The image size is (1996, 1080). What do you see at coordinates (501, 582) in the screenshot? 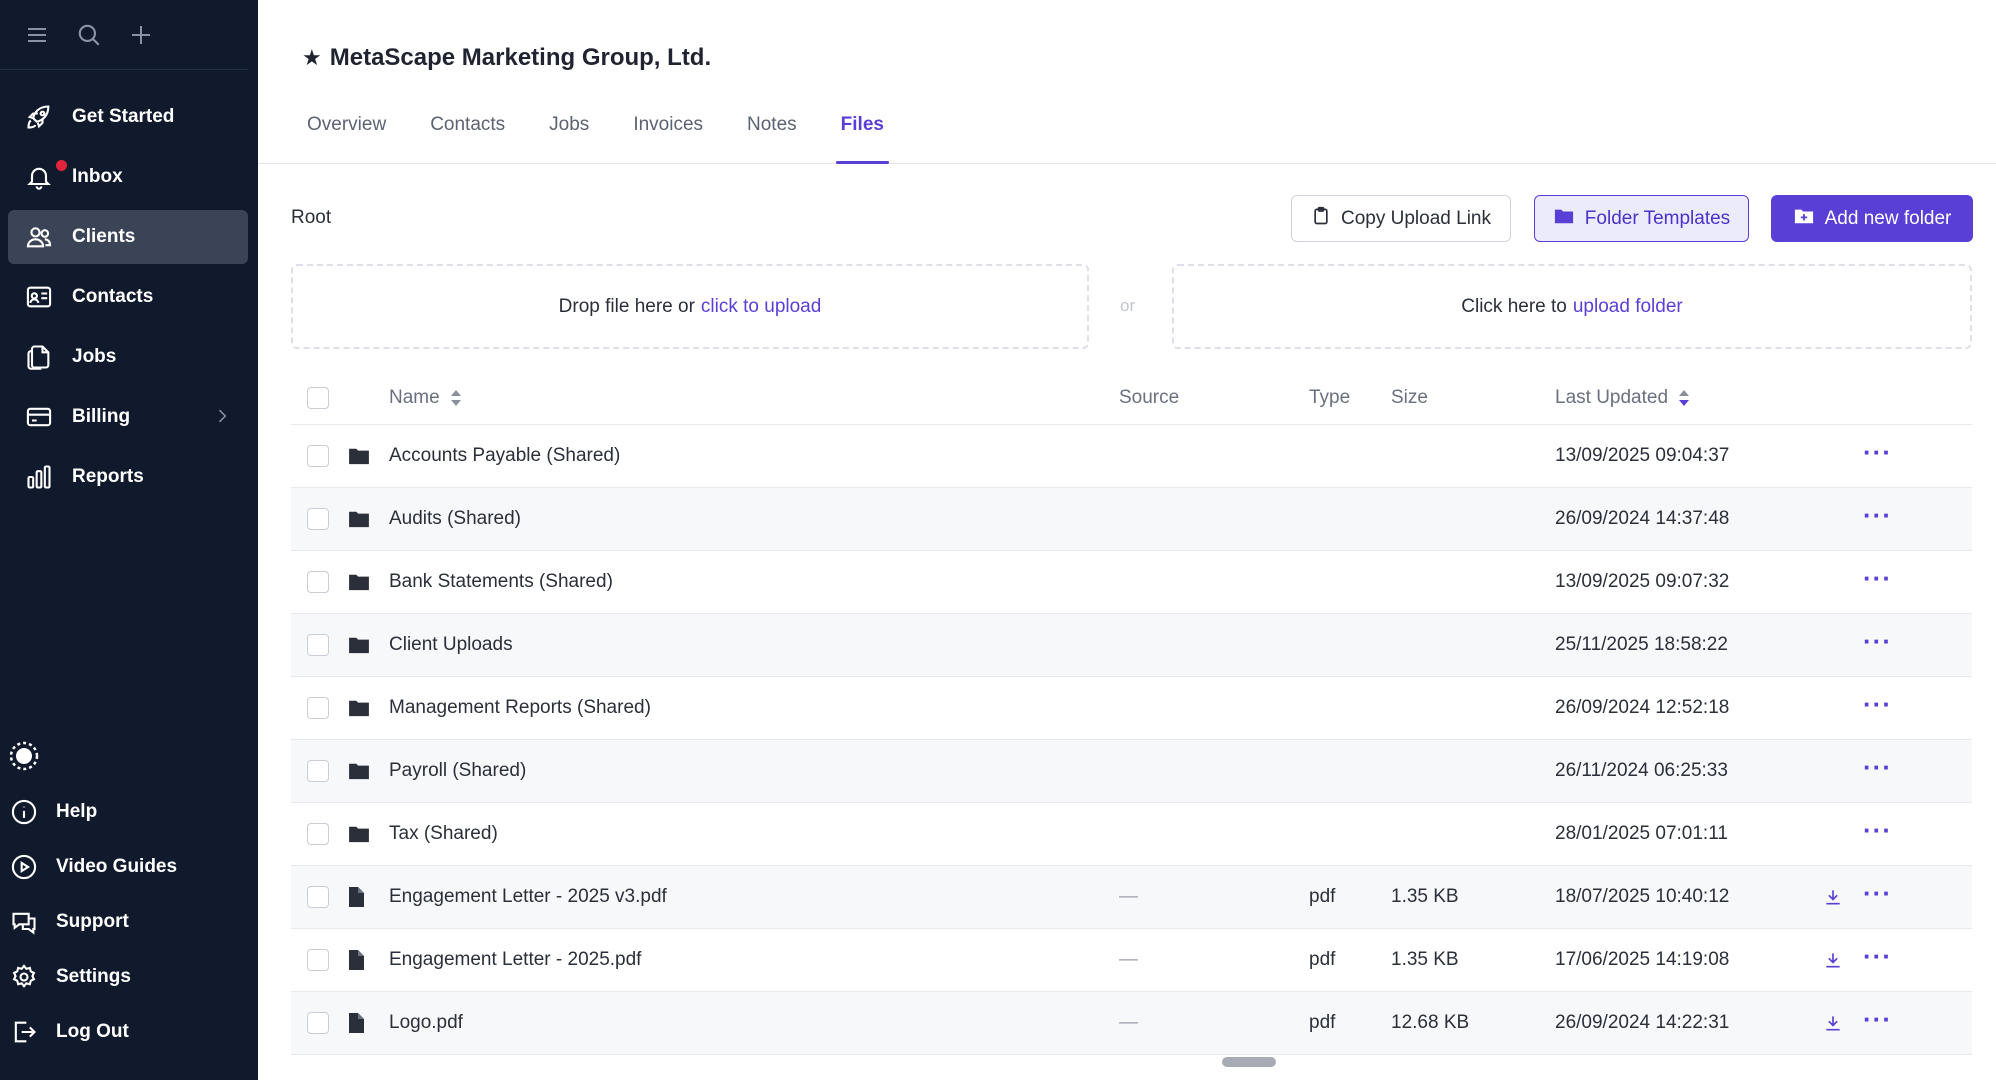
I see `item-name: Bank Statements (Shared)` at bounding box center [501, 582].